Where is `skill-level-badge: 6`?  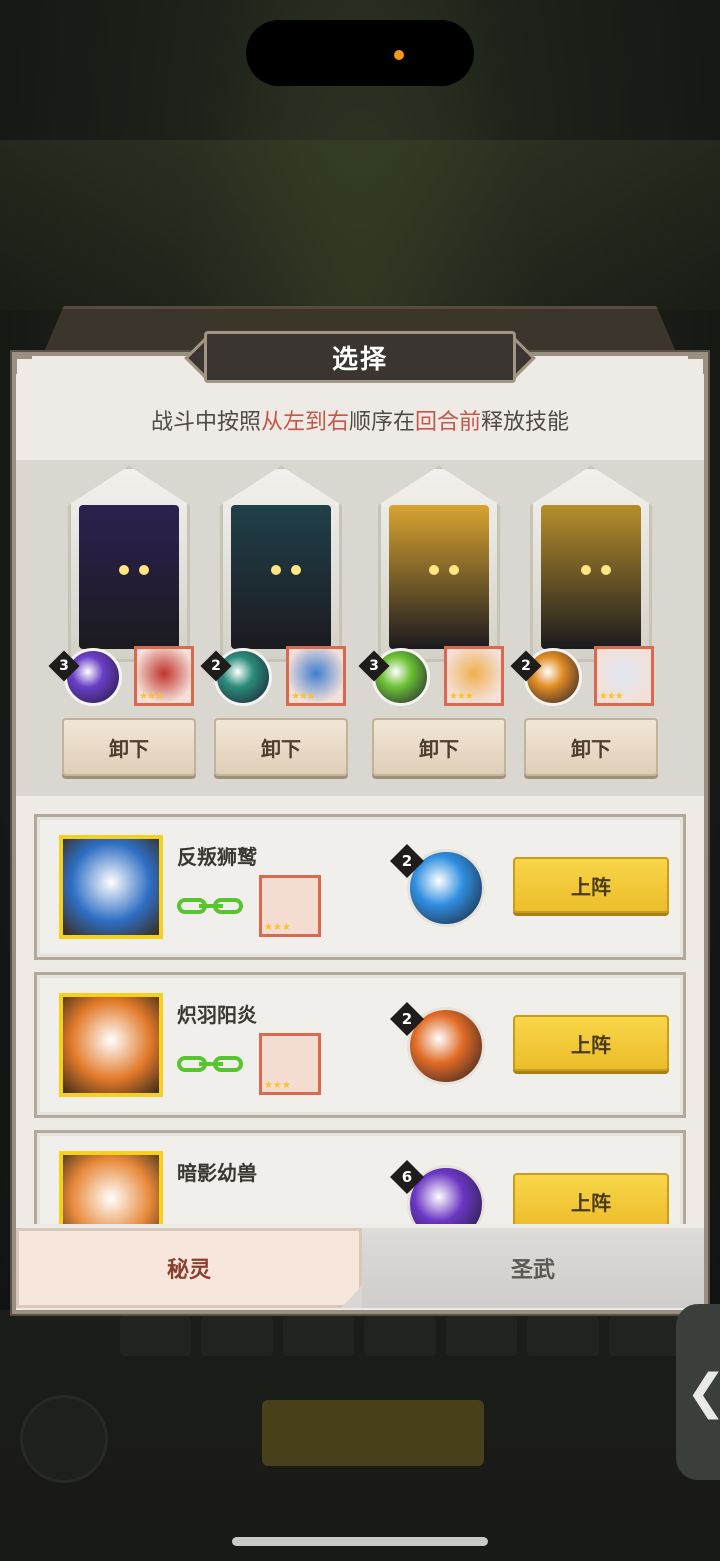
skill-level-badge: 6 is located at coordinates (407, 1177).